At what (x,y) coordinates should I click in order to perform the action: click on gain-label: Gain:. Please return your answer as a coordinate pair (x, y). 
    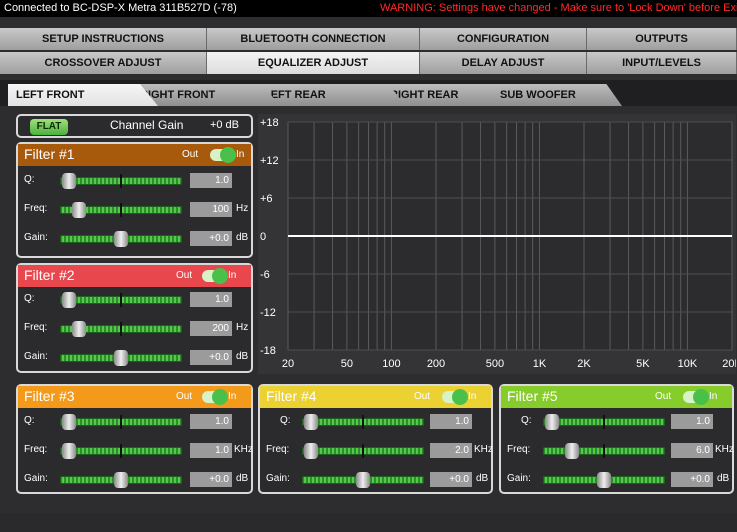
    Looking at the image, I should click on (36, 356).